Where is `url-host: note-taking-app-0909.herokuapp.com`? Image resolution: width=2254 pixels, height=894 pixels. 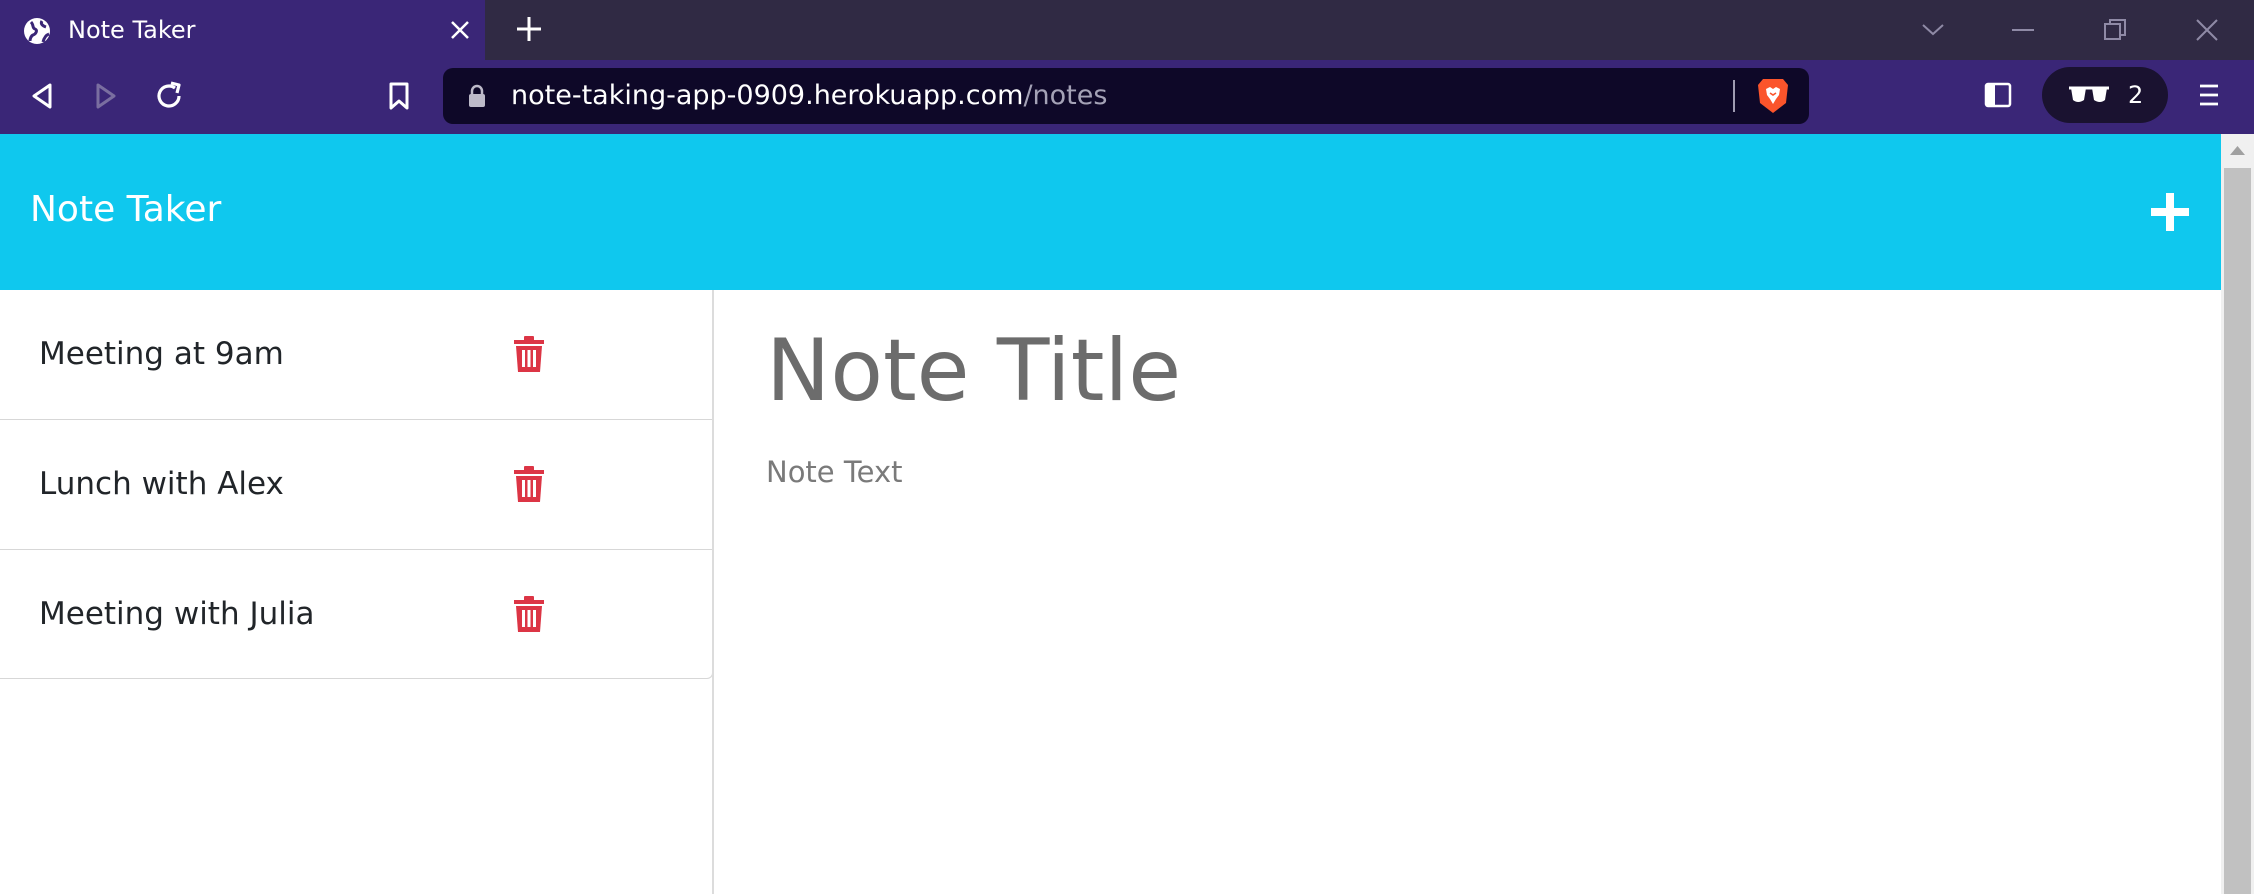
url-host: note-taking-app-0909.herokuapp.com is located at coordinates (767, 95).